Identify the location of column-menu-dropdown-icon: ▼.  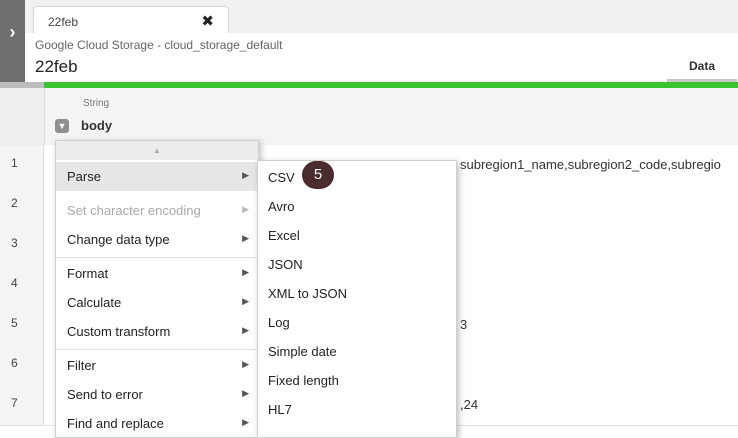
(62, 126).